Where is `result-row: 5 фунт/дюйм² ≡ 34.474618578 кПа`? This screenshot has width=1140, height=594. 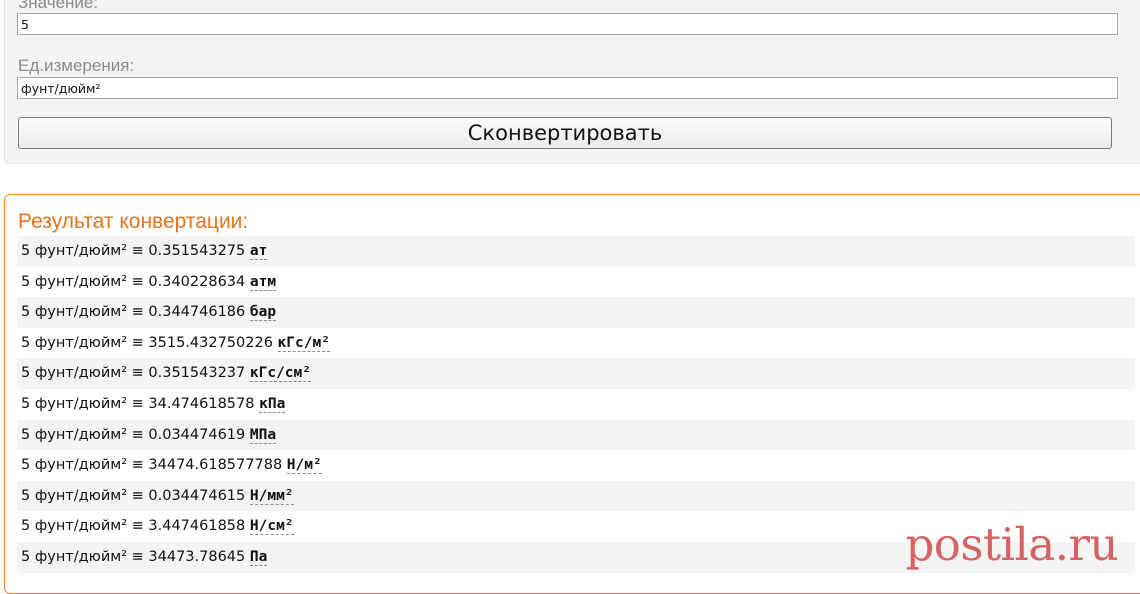 result-row: 5 фунт/дюйм² ≡ 34.474618578 кПа is located at coordinates (576, 404).